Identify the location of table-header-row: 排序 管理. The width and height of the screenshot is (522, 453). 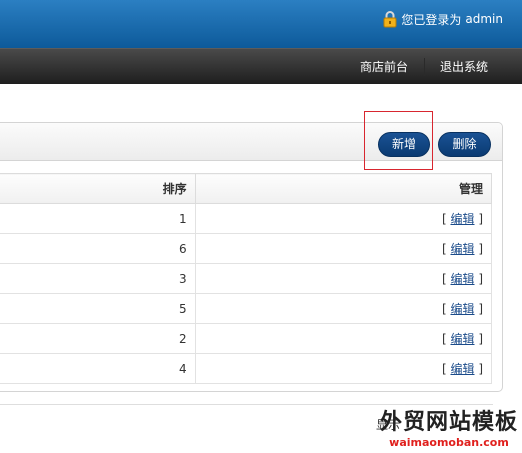
(246, 188).